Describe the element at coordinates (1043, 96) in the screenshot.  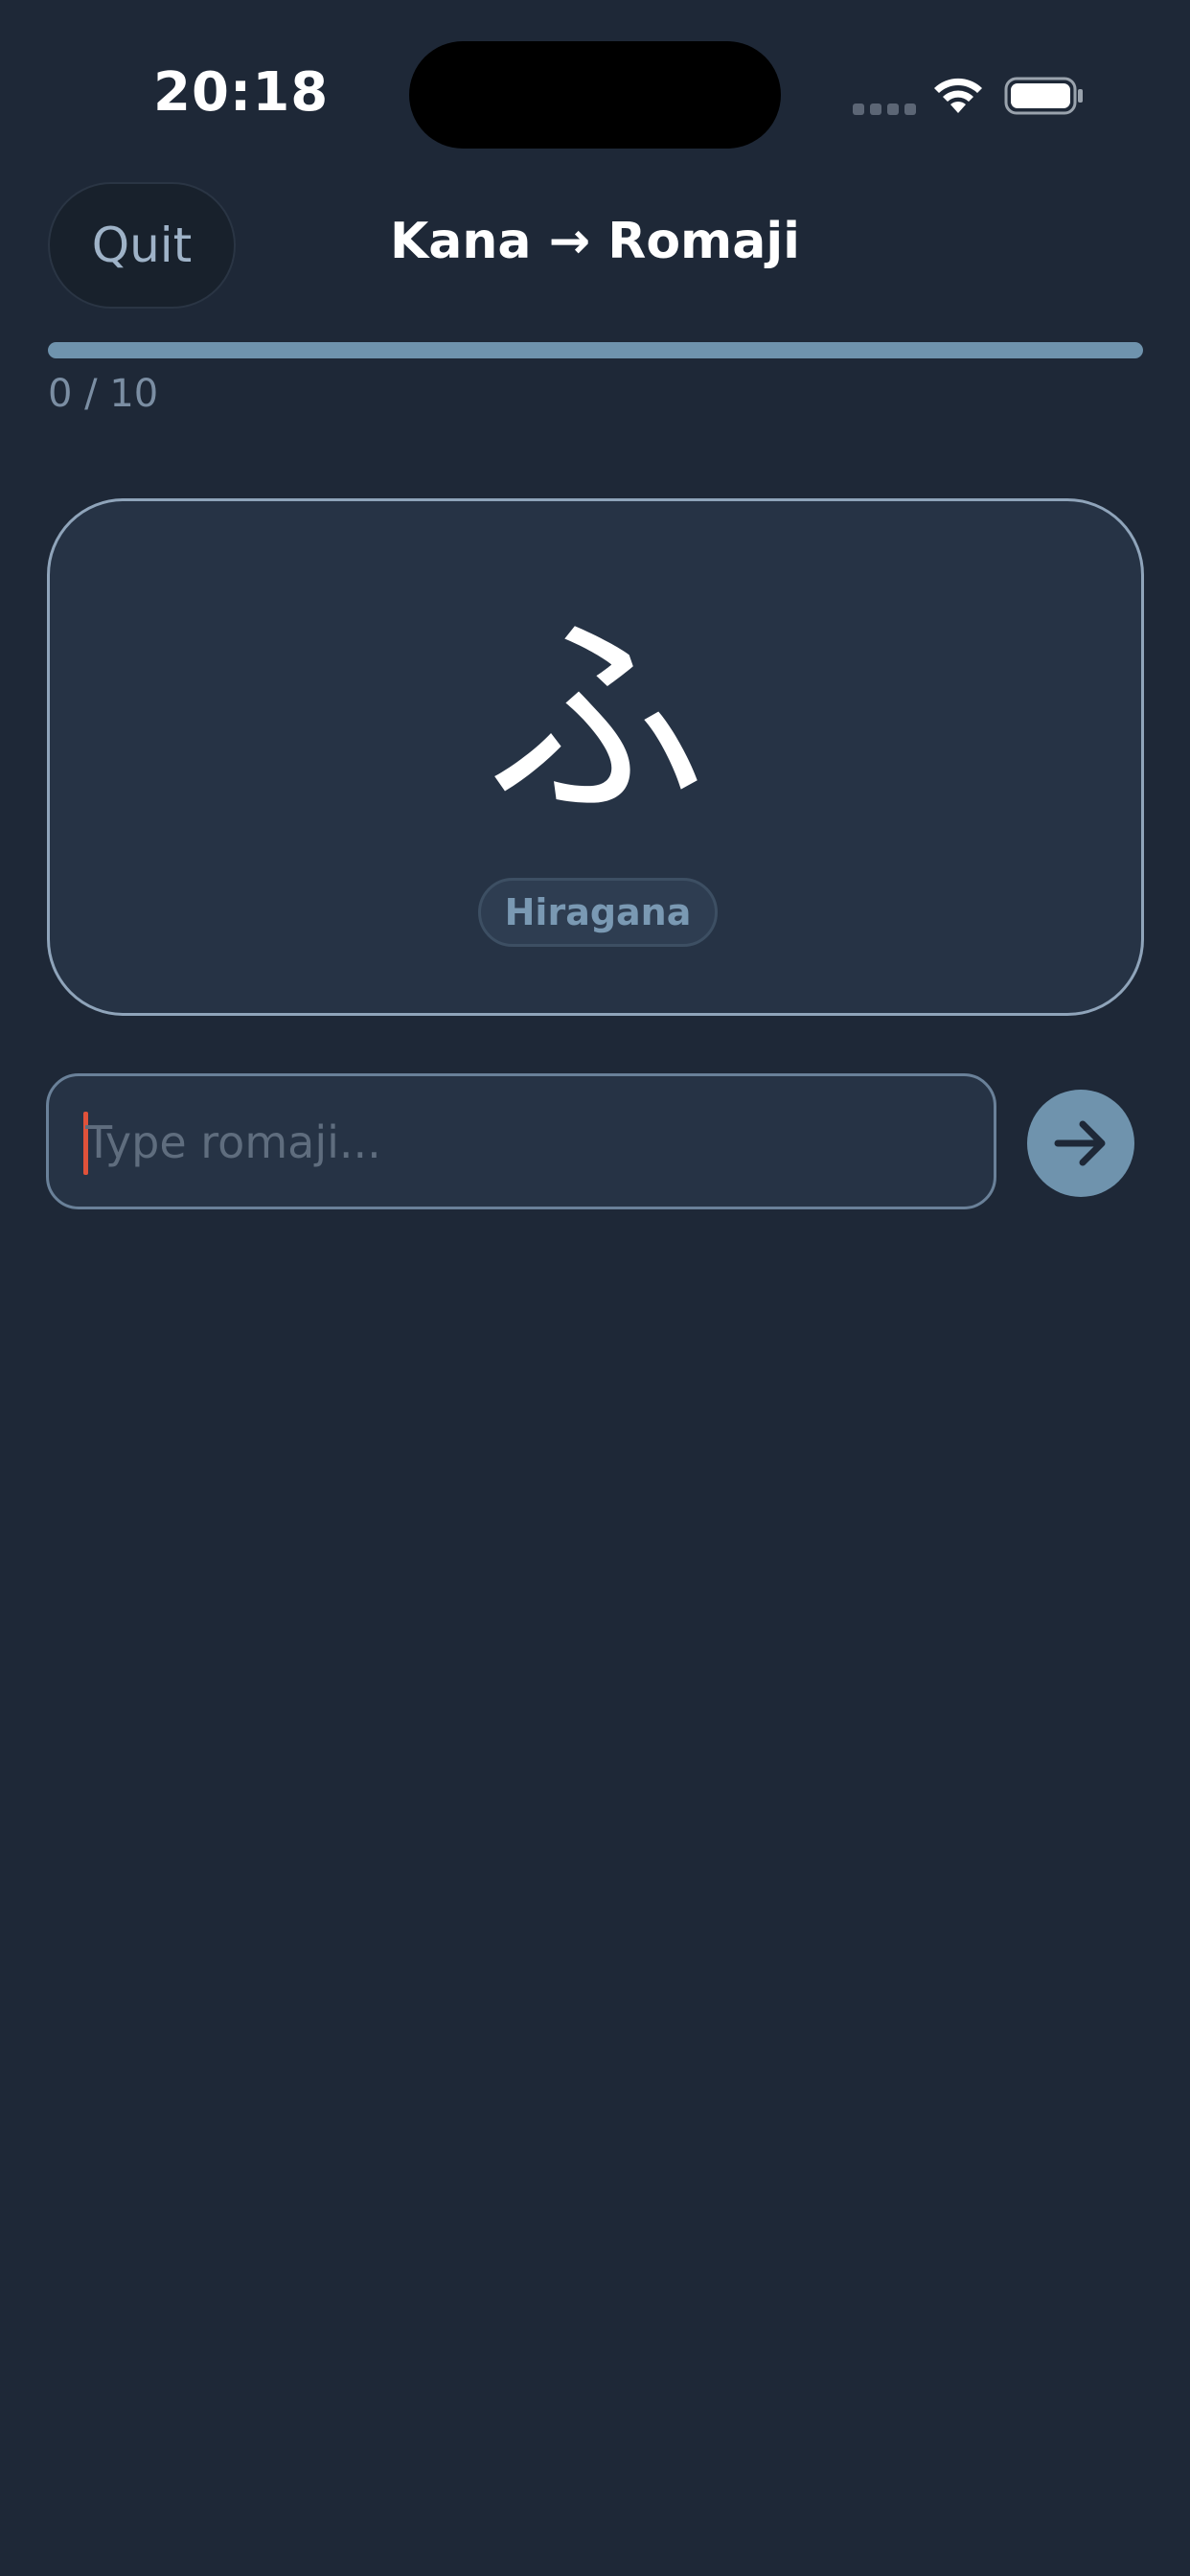
I see `battery-icon` at that location.